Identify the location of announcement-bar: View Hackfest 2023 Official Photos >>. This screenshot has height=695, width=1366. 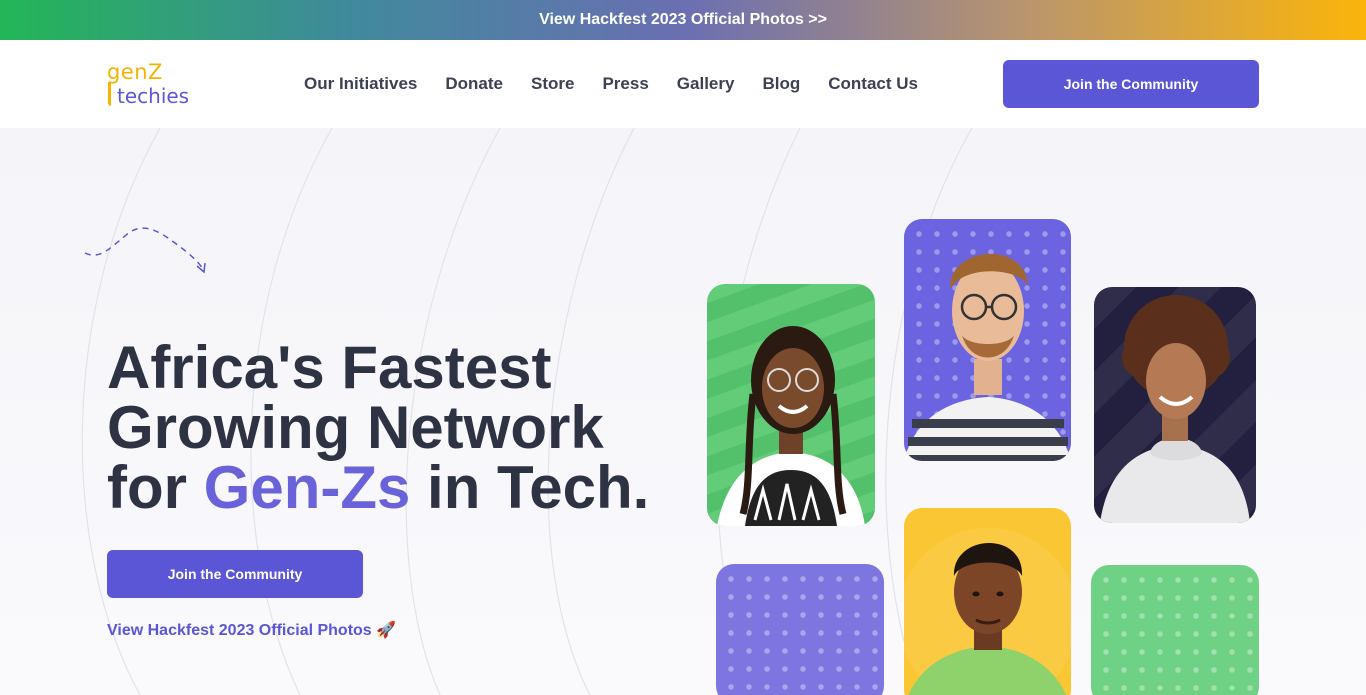
(683, 20).